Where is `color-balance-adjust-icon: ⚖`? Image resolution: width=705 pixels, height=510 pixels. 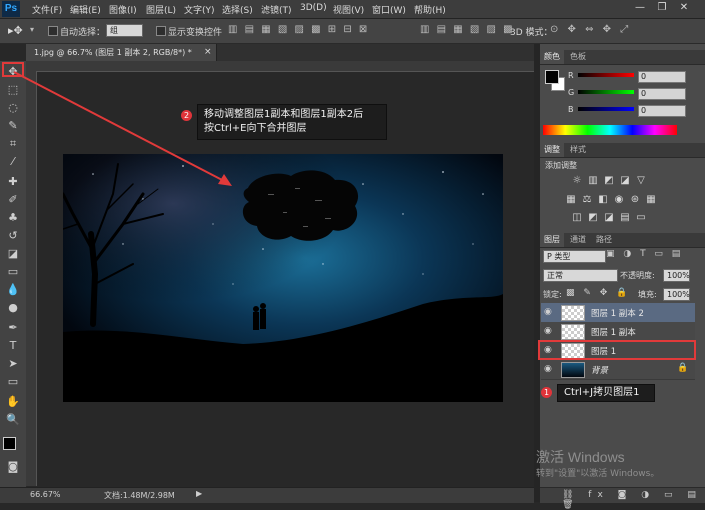
color-balance-adjust-icon: ⚖ is located at coordinates (587, 200).